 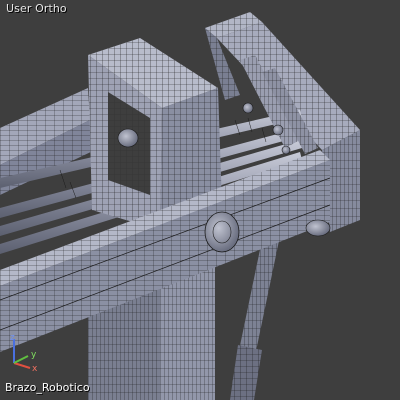 I want to click on lower-strut, so click(x=255, y=318).